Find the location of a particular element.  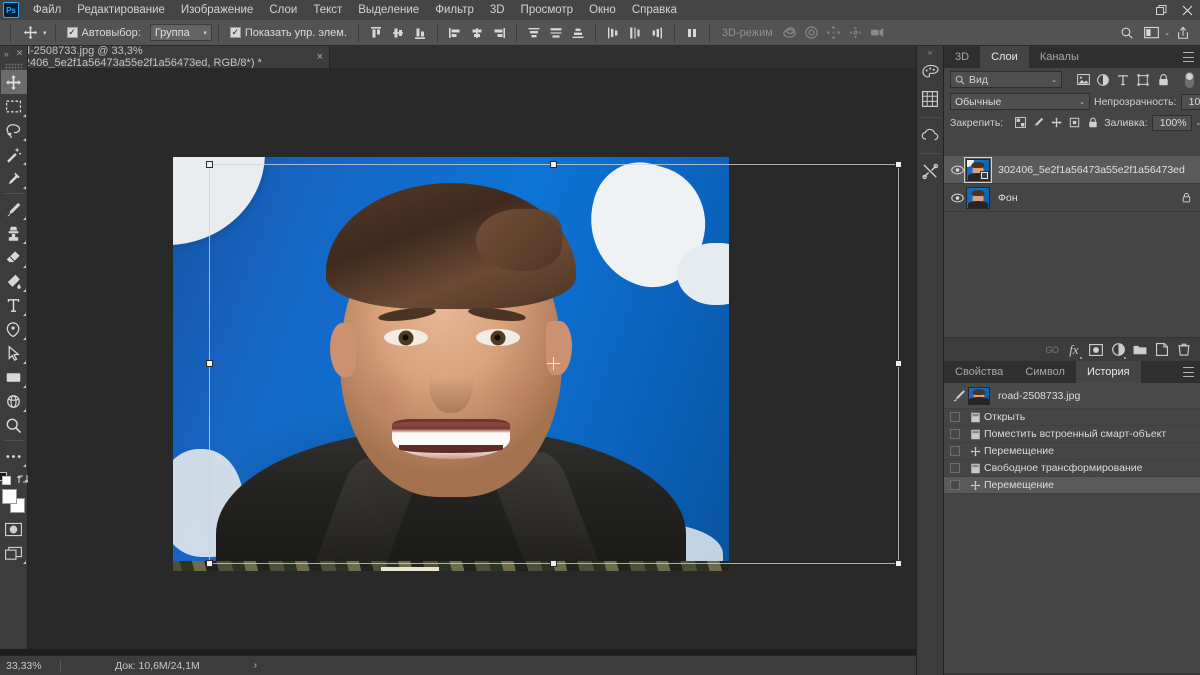

path-selection-tool is located at coordinates (14, 353).